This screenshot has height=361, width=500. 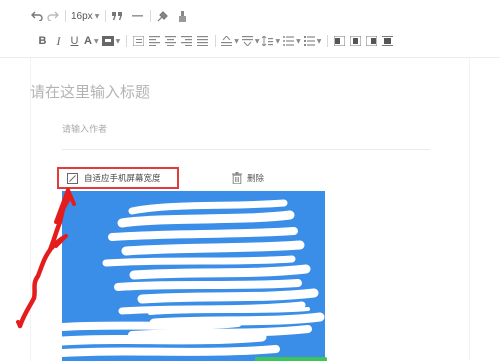 I want to click on annotation-arrow, so click(x=46, y=258).